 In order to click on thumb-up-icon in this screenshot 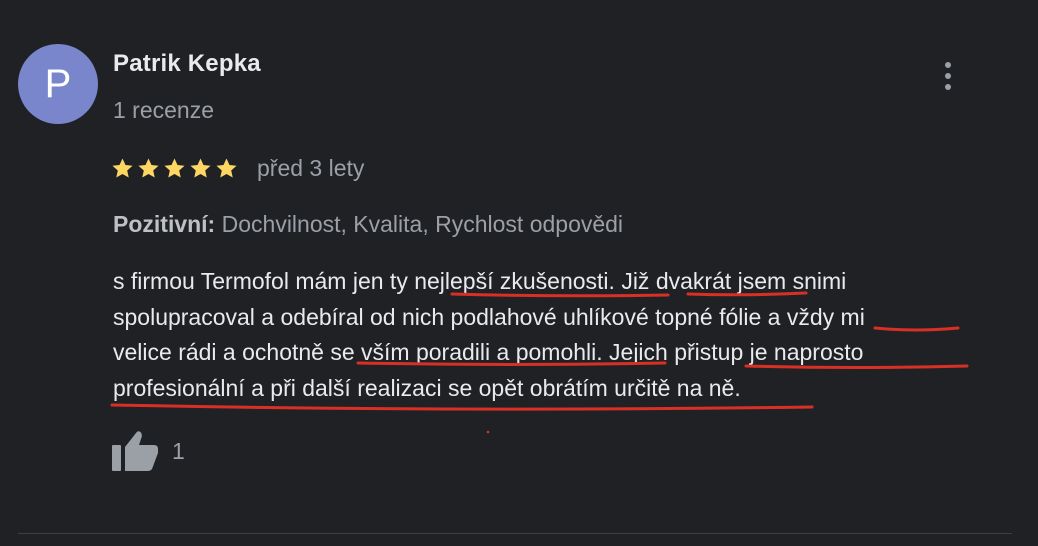, I will do `click(135, 451)`.